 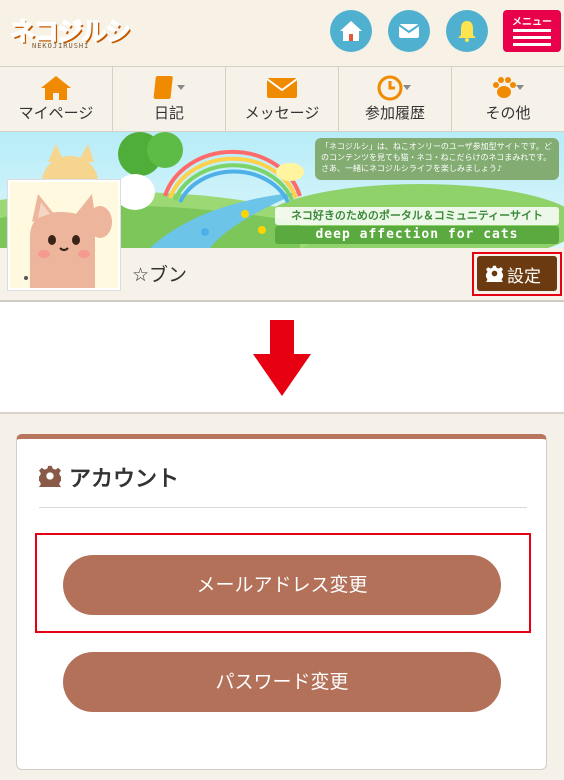 I want to click on email-change-button: メールアドレス変更, so click(x=282, y=585).